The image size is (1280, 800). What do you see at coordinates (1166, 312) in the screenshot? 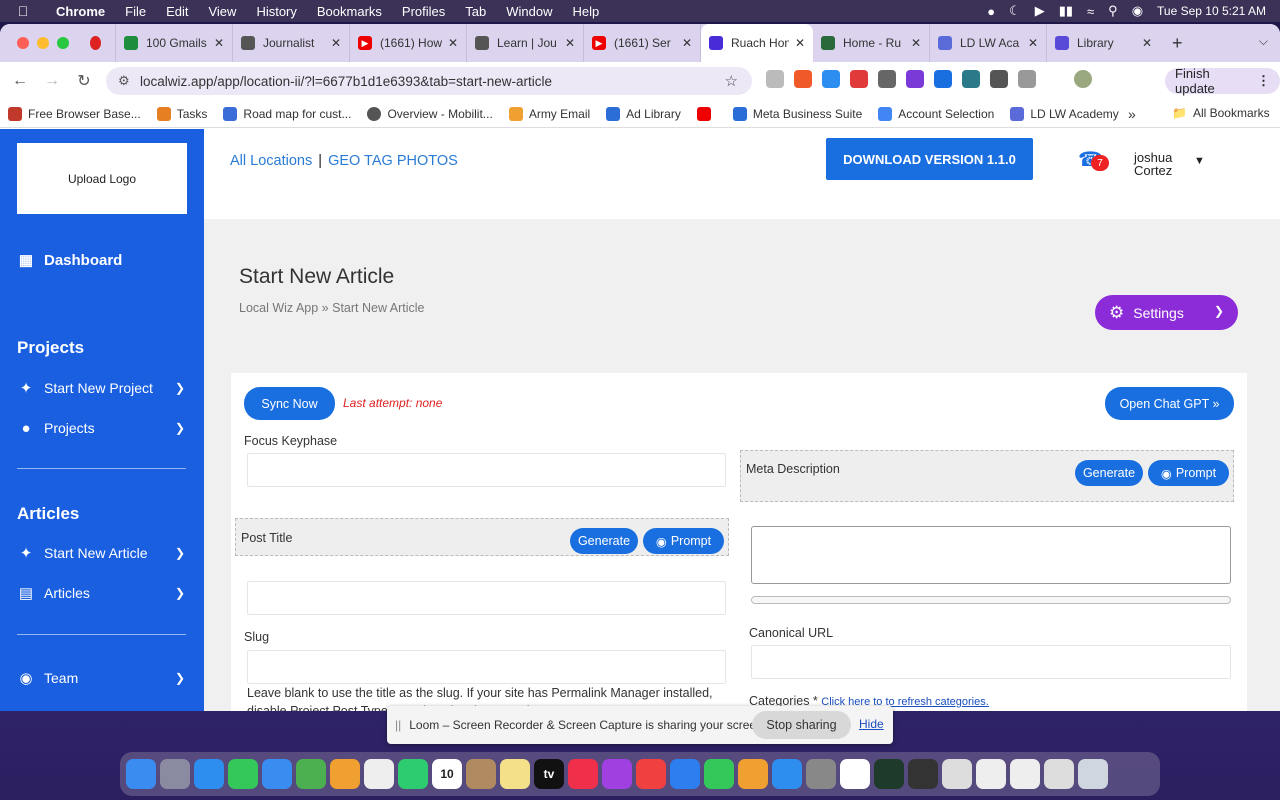
I see `settings-button: ⚙ Settings ❯` at bounding box center [1166, 312].